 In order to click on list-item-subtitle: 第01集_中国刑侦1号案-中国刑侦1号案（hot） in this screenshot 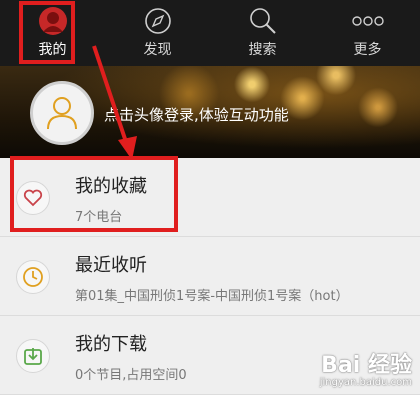, I will do `click(212, 296)`.